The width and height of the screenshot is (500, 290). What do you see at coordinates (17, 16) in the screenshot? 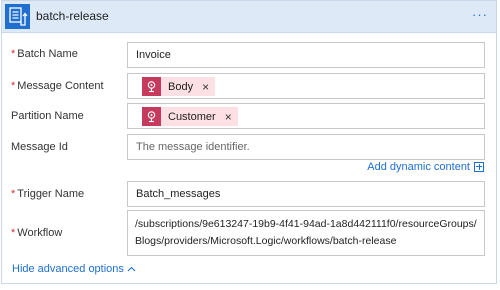
I see `batch-action-icon` at bounding box center [17, 16].